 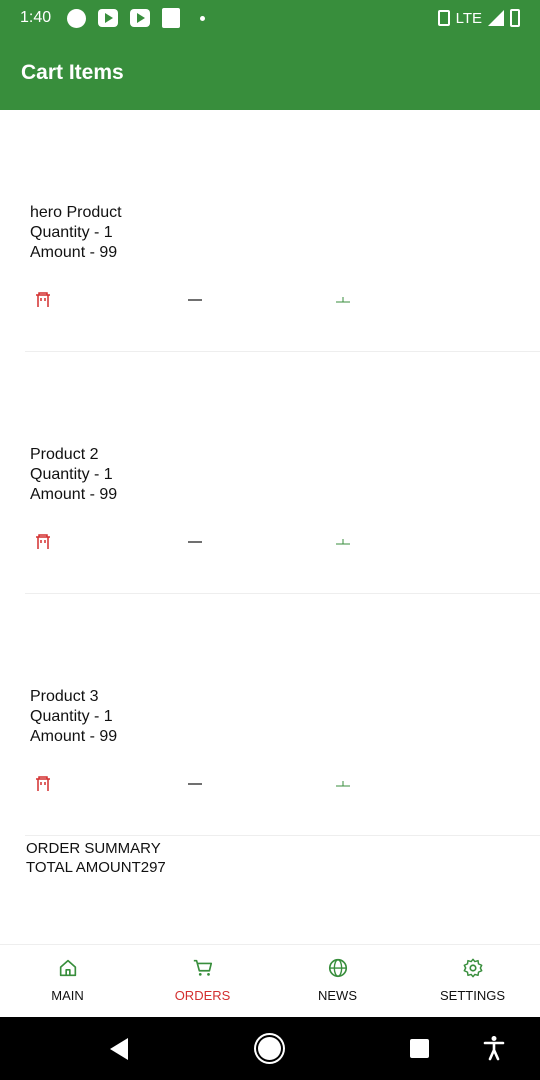 I want to click on pocket-casts-icon, so click(x=77, y=18).